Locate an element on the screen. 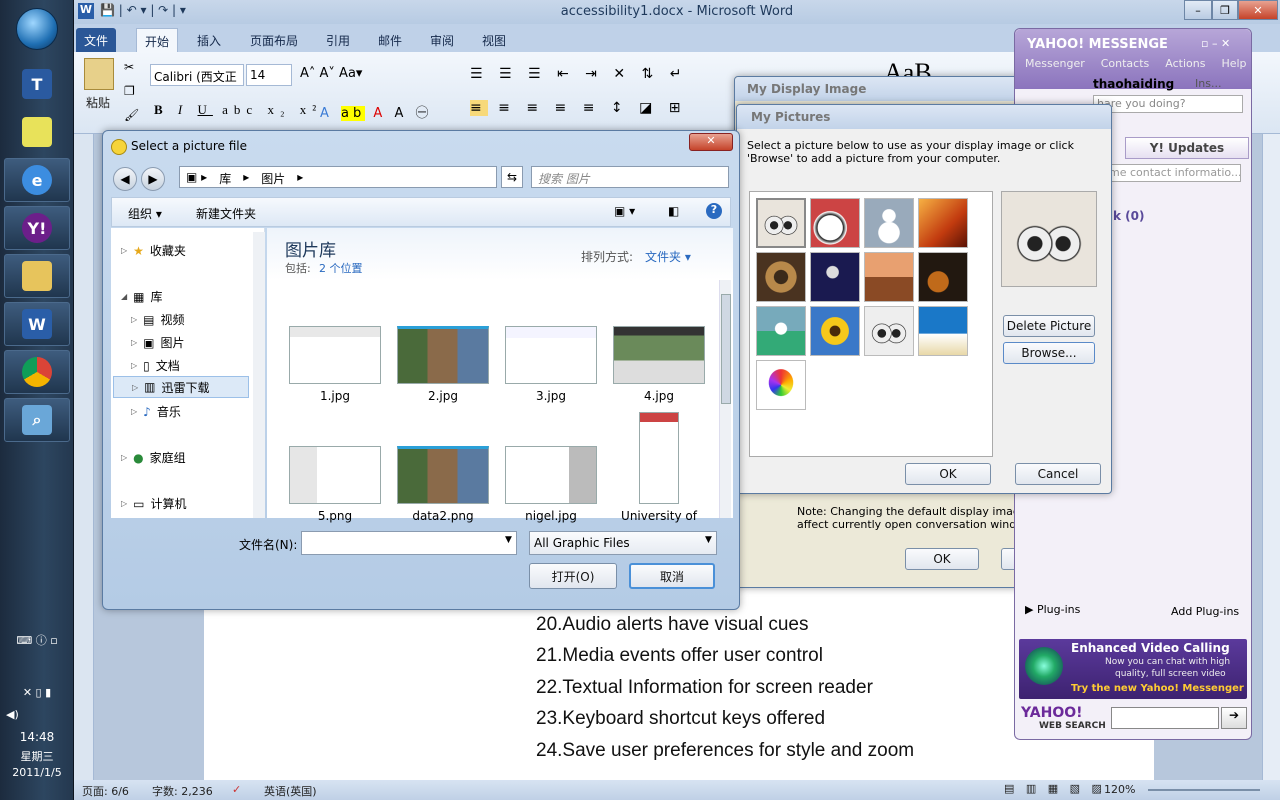  close-button: ✕ is located at coordinates (1258, 10).